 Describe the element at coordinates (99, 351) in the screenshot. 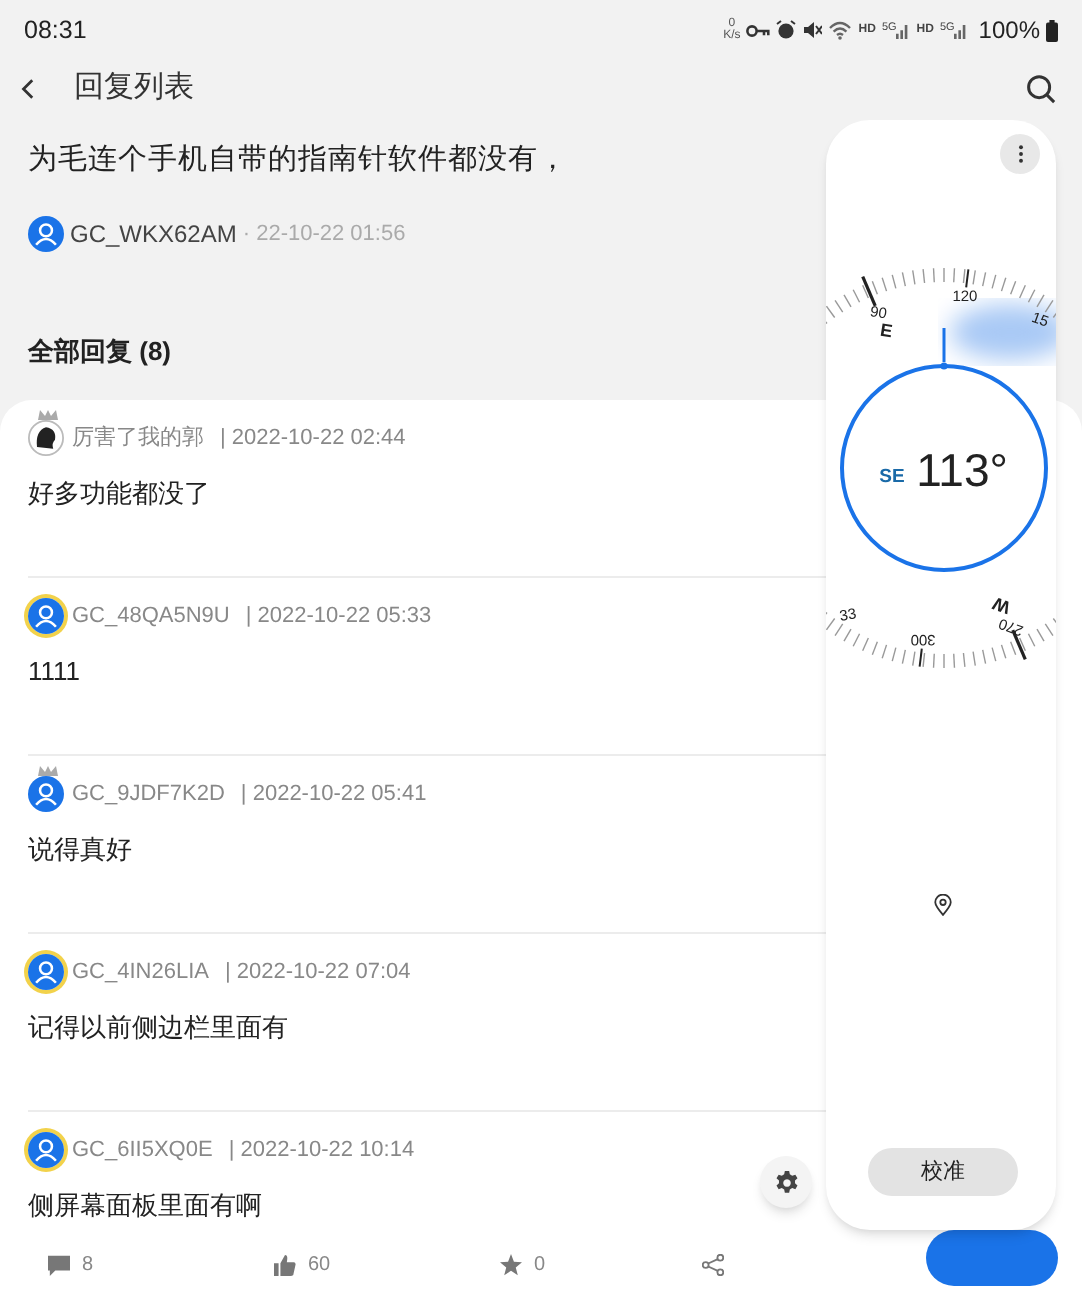

I see `section-title: 全部回复 (8)` at that location.